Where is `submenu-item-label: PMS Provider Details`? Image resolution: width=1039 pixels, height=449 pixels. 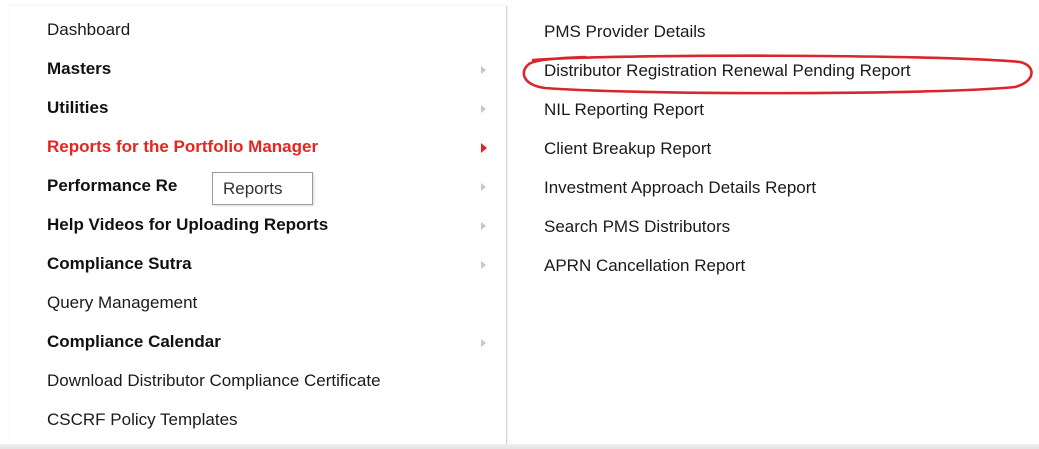 submenu-item-label: PMS Provider Details is located at coordinates (625, 31).